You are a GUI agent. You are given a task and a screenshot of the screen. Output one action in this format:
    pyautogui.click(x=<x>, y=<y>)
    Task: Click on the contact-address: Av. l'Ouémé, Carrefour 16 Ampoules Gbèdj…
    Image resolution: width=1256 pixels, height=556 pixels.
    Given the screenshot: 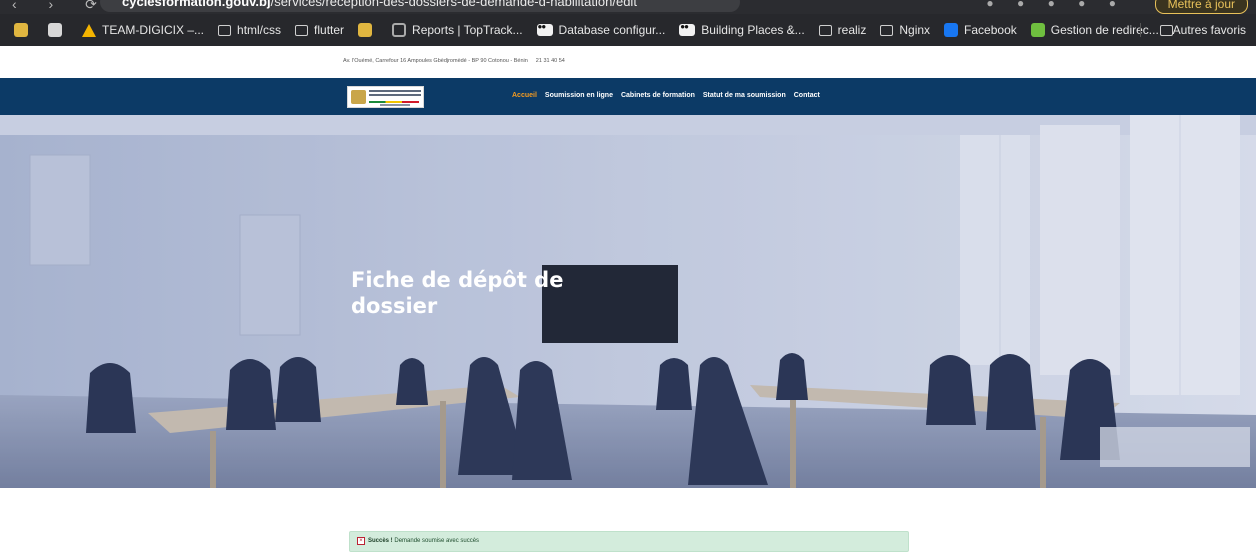 What is the action you would take?
    pyautogui.click(x=435, y=61)
    